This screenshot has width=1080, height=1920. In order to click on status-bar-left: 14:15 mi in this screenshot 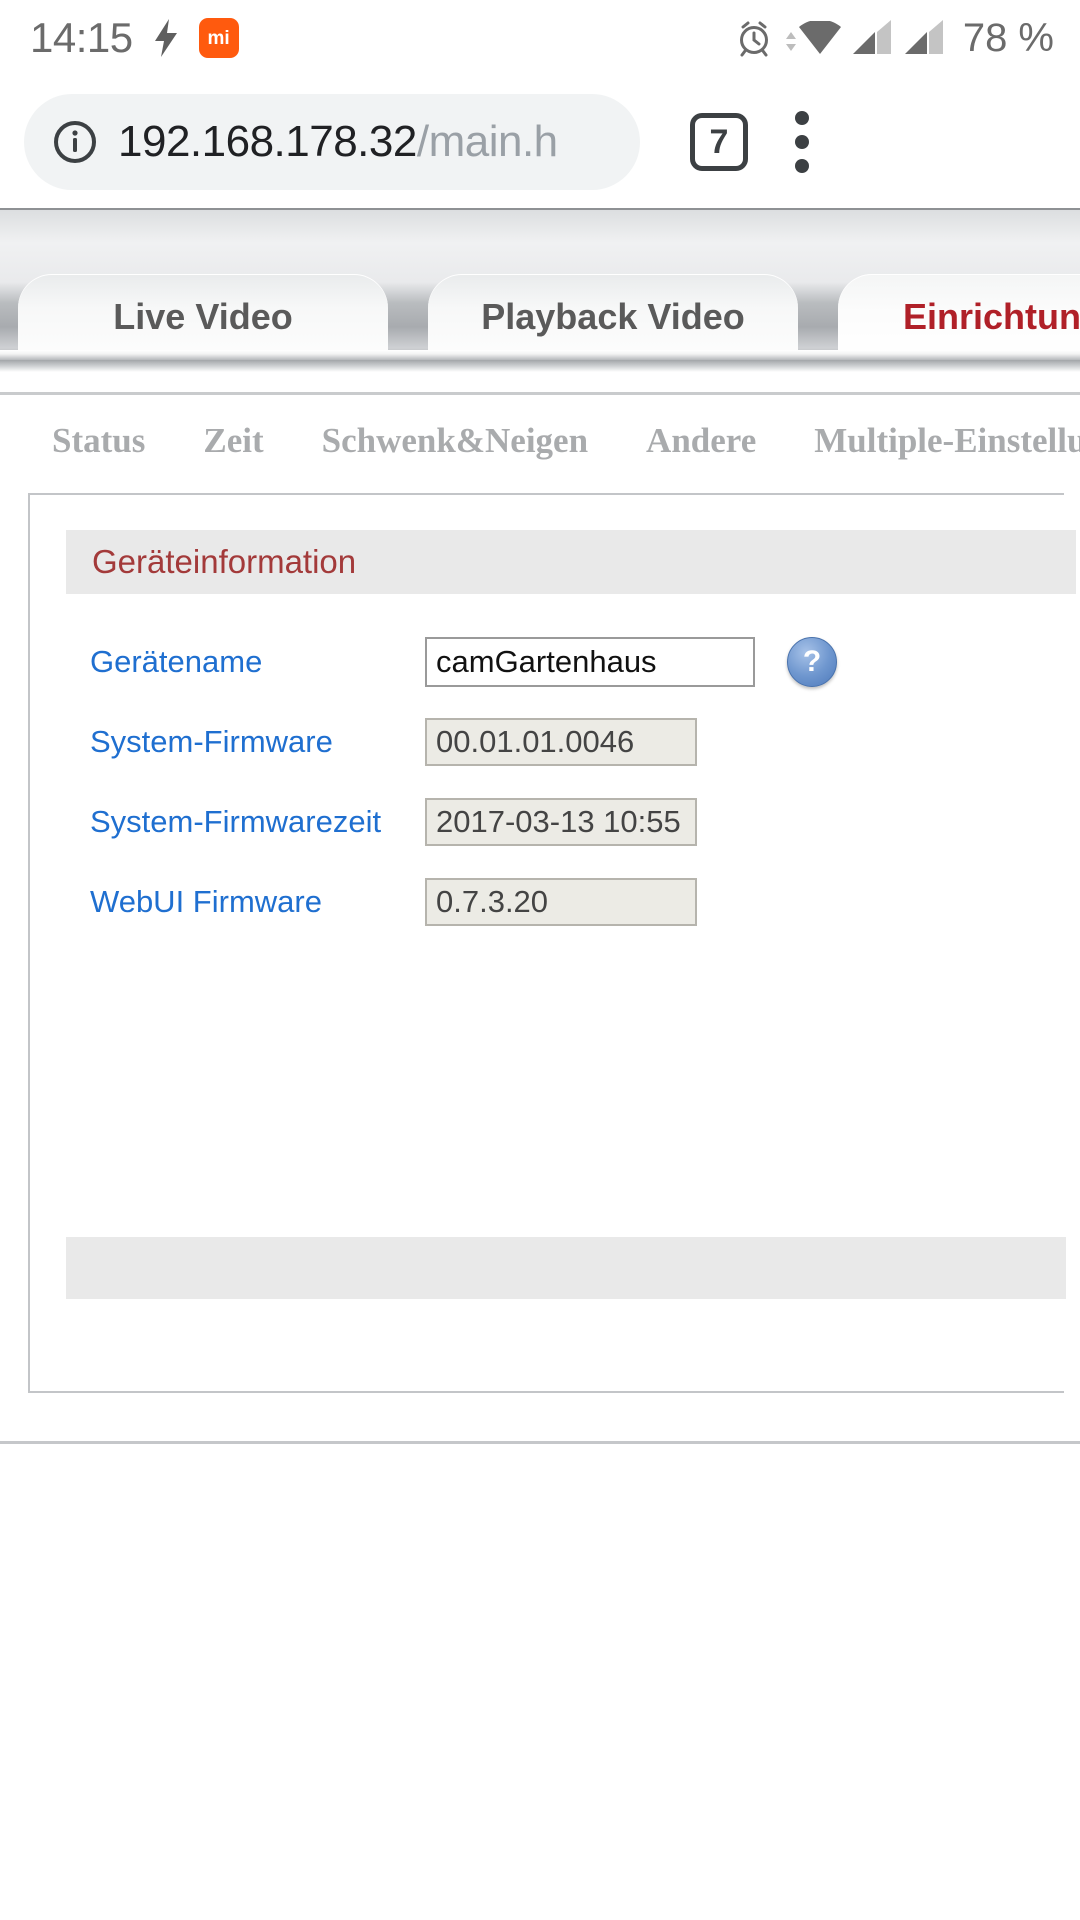, I will do `click(134, 38)`.